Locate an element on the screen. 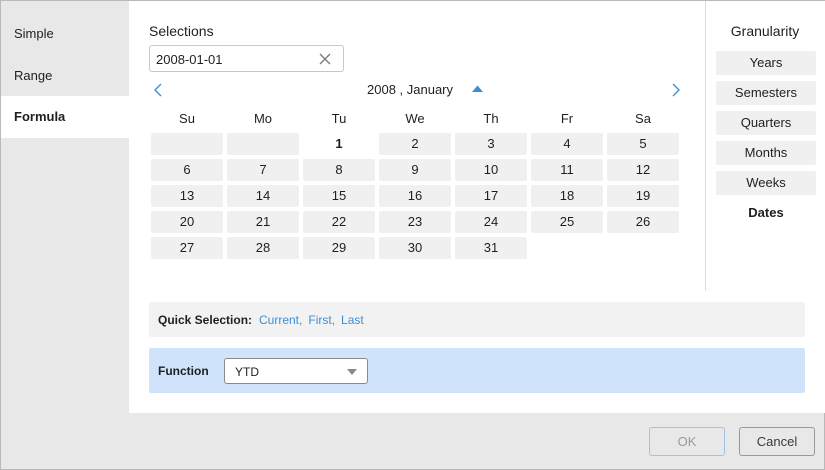  granularity-weeks-button: Weeks is located at coordinates (766, 183).